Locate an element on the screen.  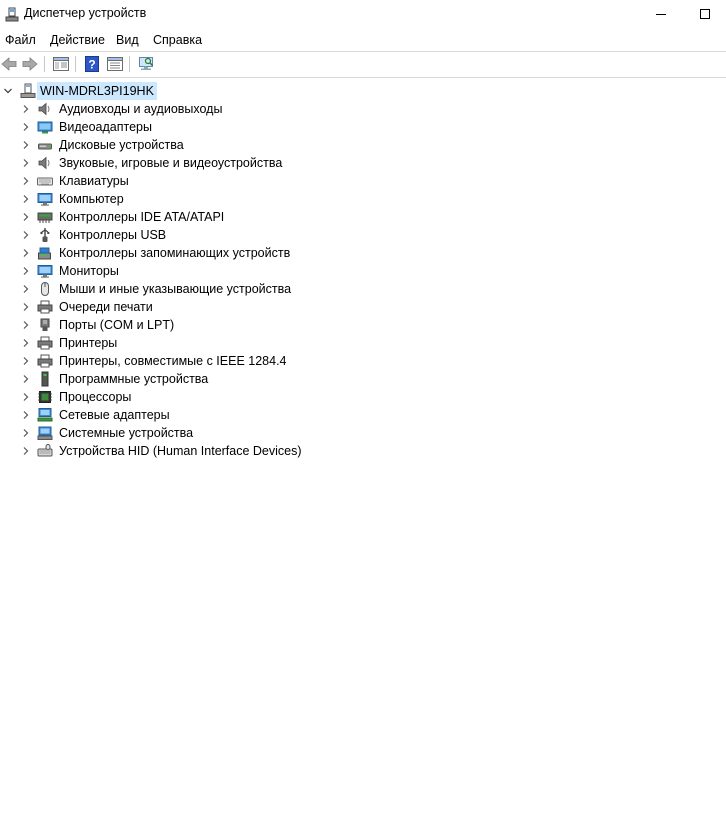
tree-category-label: Процессоры is located at coordinates (95, 397).